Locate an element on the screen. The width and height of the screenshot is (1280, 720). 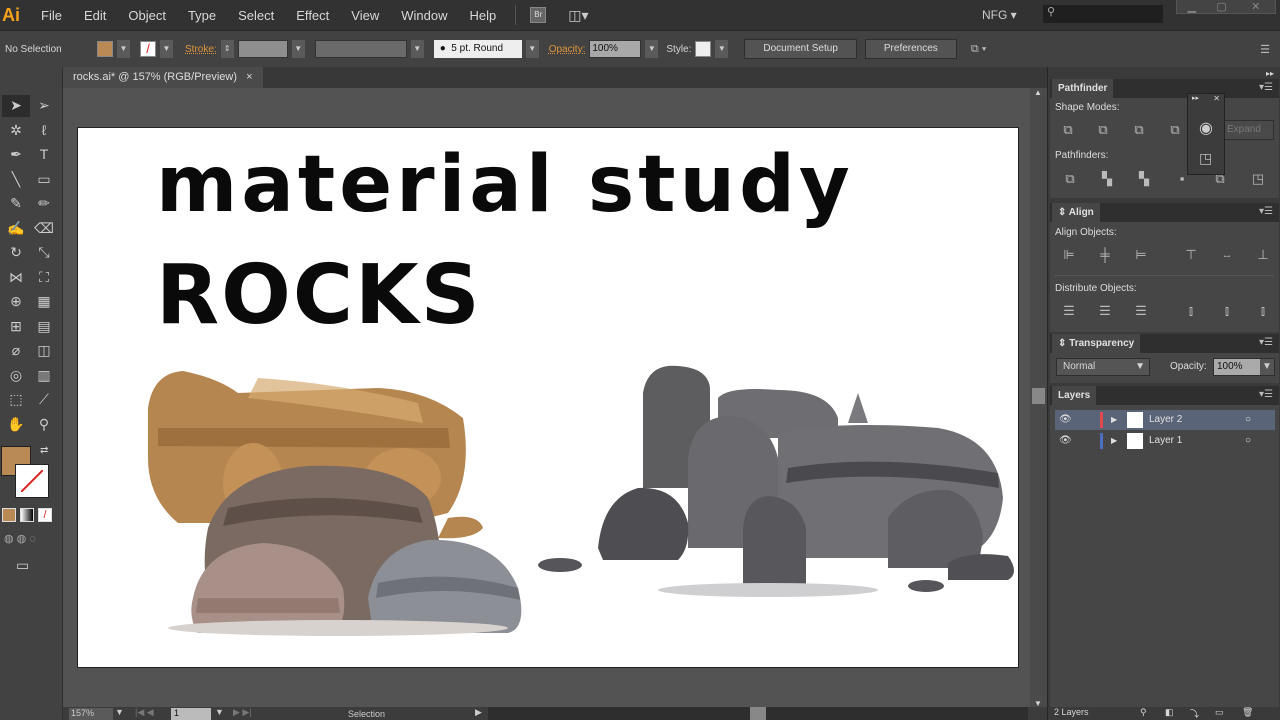
preferences-button: Preferences is located at coordinates (910, 49).